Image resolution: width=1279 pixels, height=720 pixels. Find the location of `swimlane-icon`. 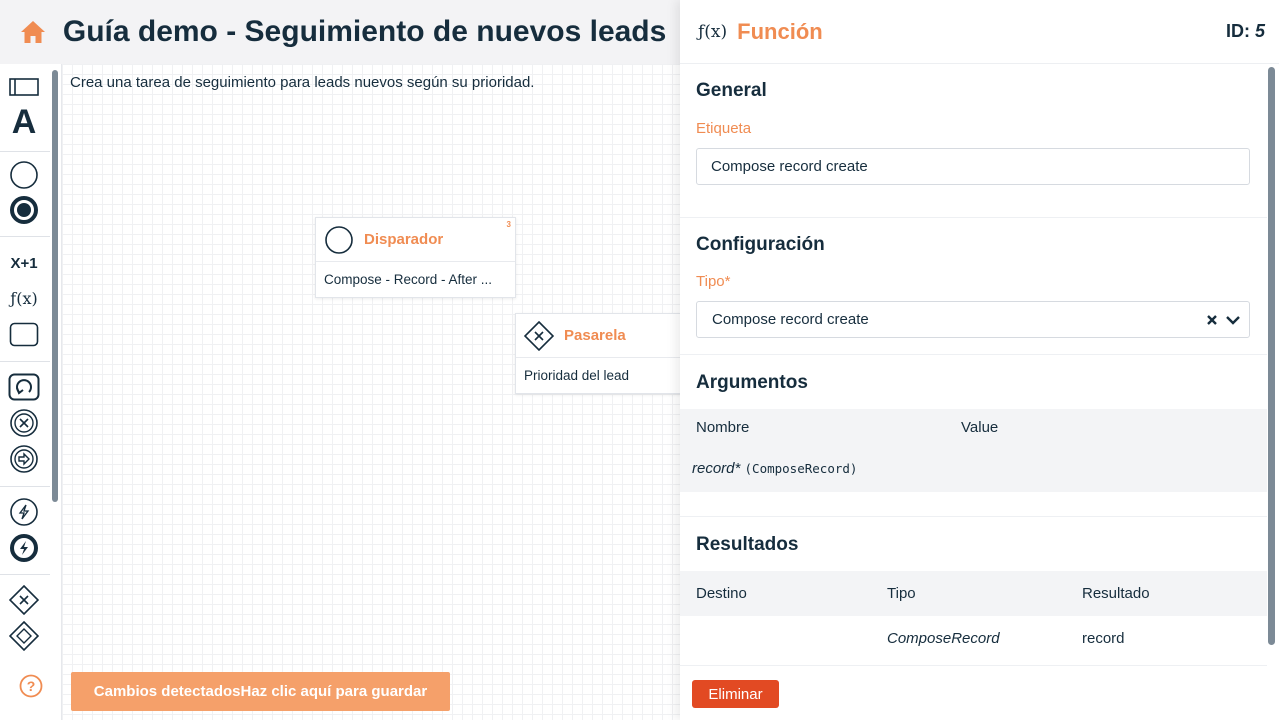

swimlane-icon is located at coordinates (24, 87).